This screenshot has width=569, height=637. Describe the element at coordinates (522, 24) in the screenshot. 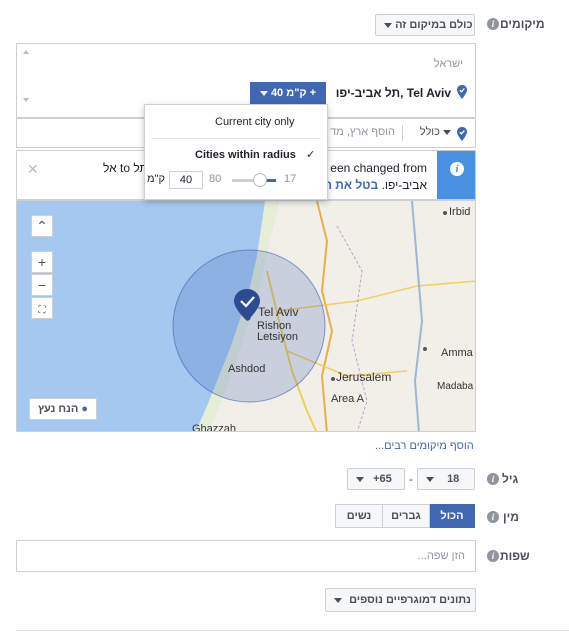

I see `locations-label: מיקומים` at that location.